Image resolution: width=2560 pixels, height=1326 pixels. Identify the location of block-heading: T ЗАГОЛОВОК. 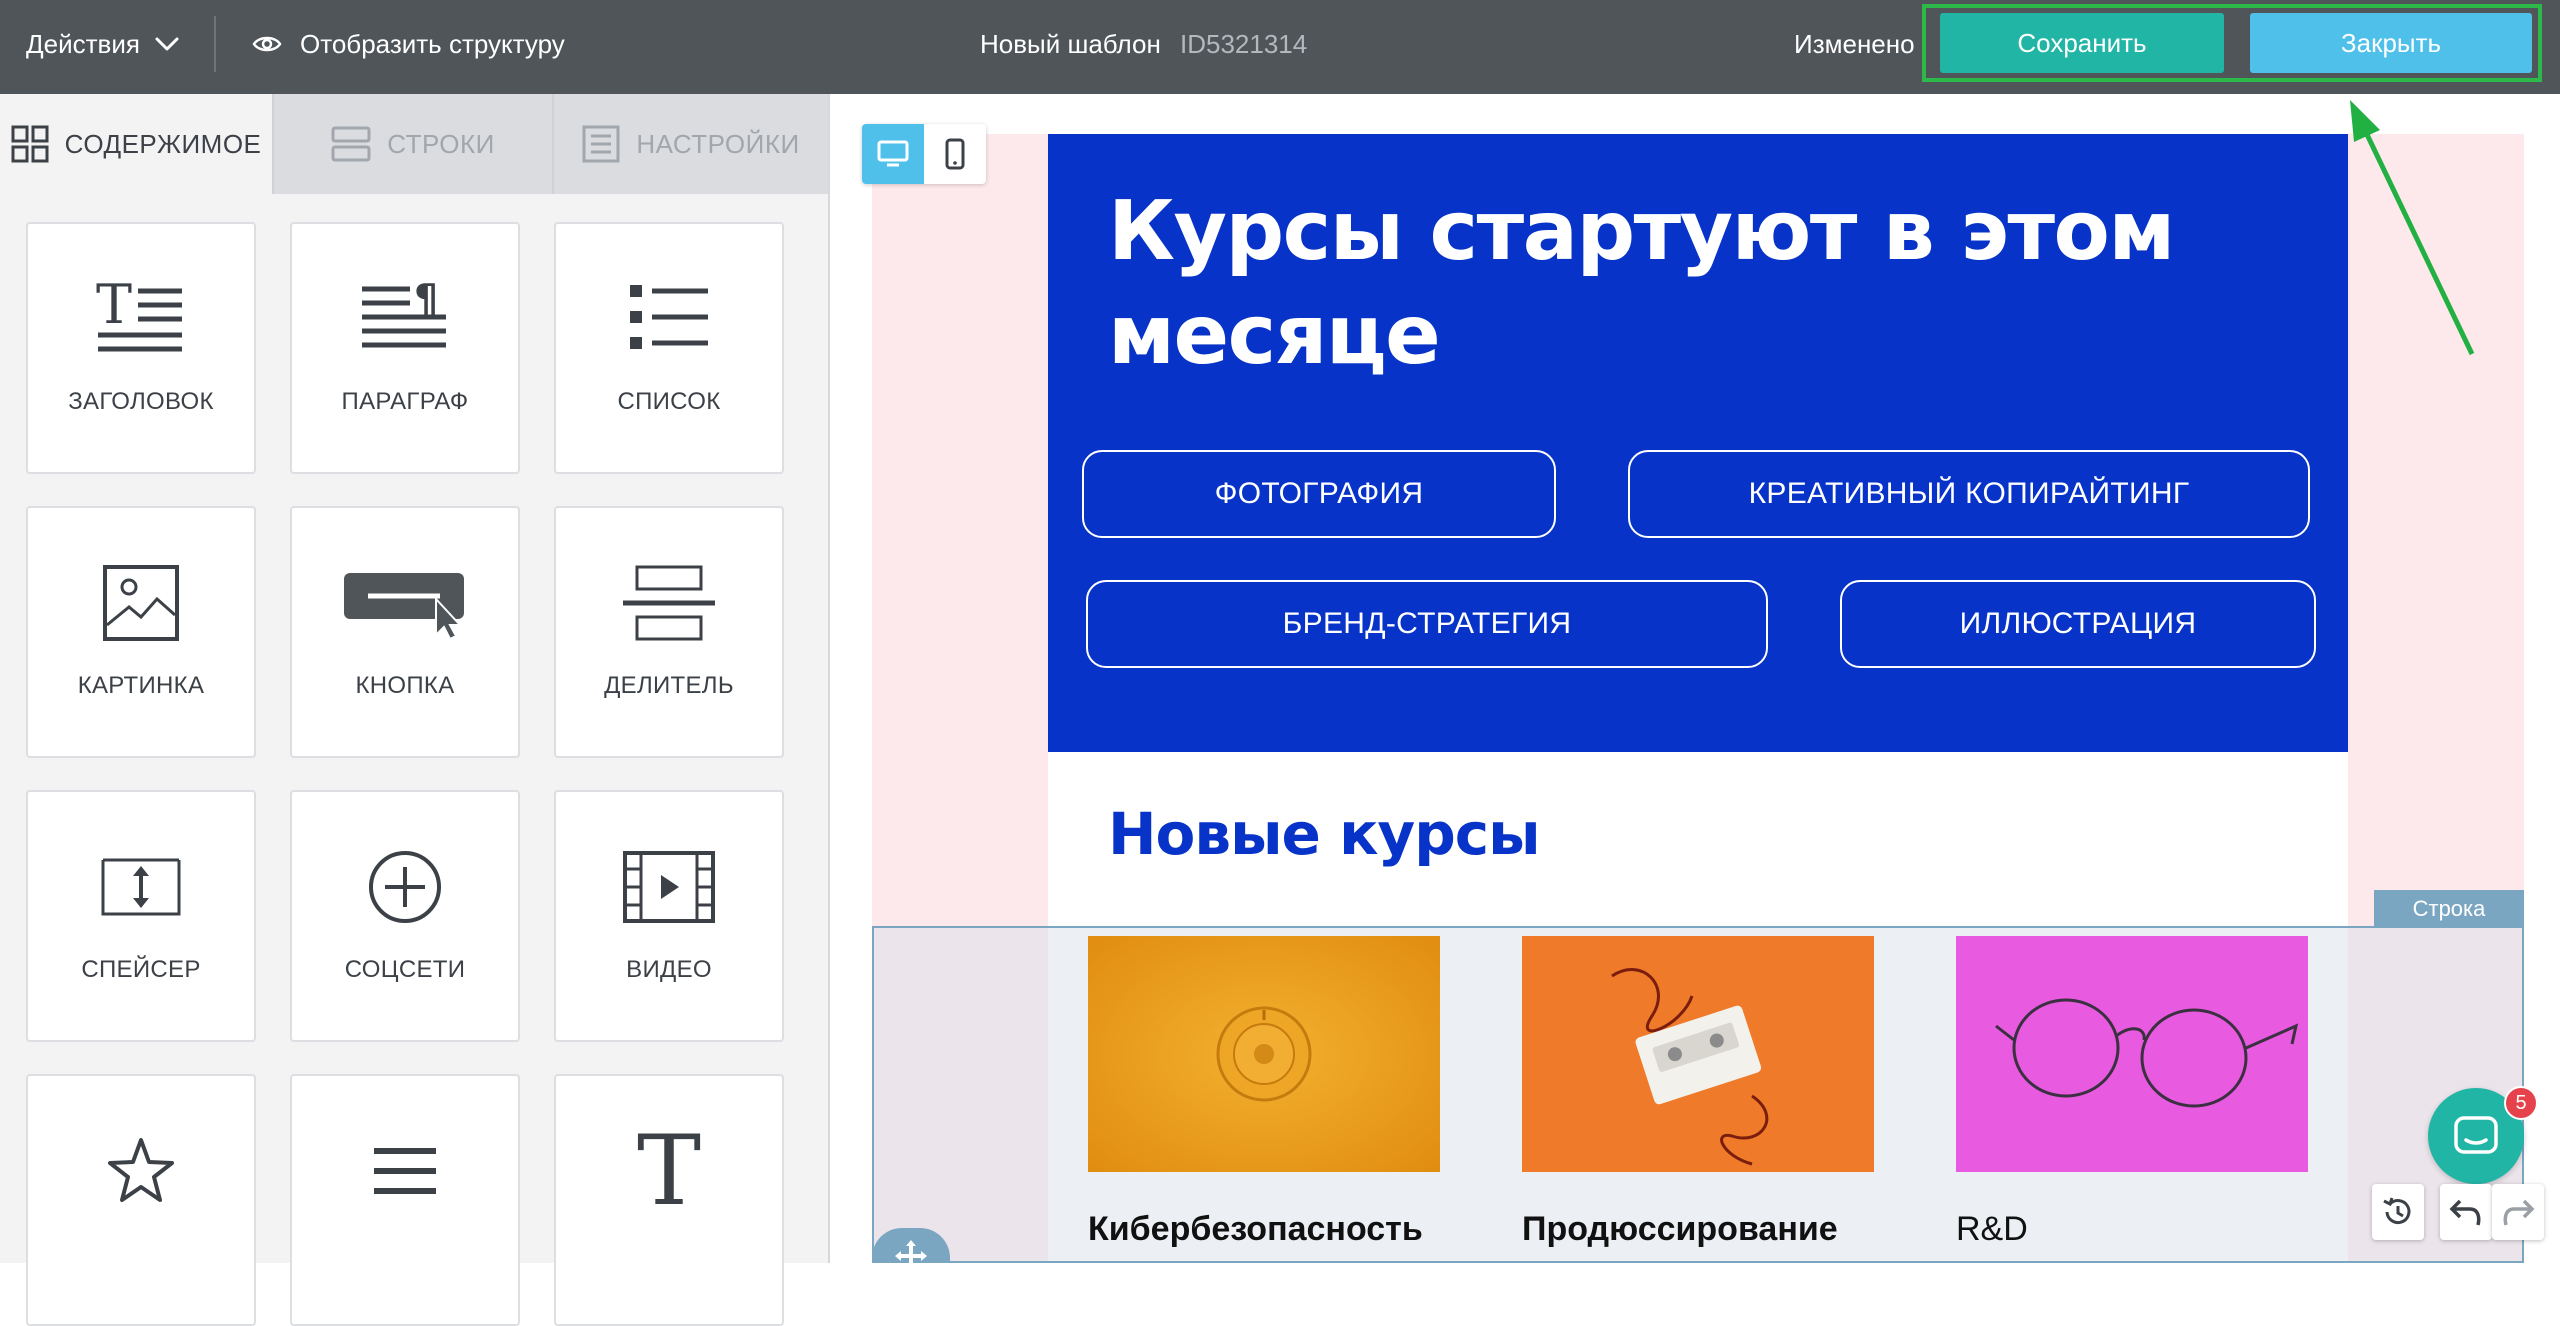
(141, 348).